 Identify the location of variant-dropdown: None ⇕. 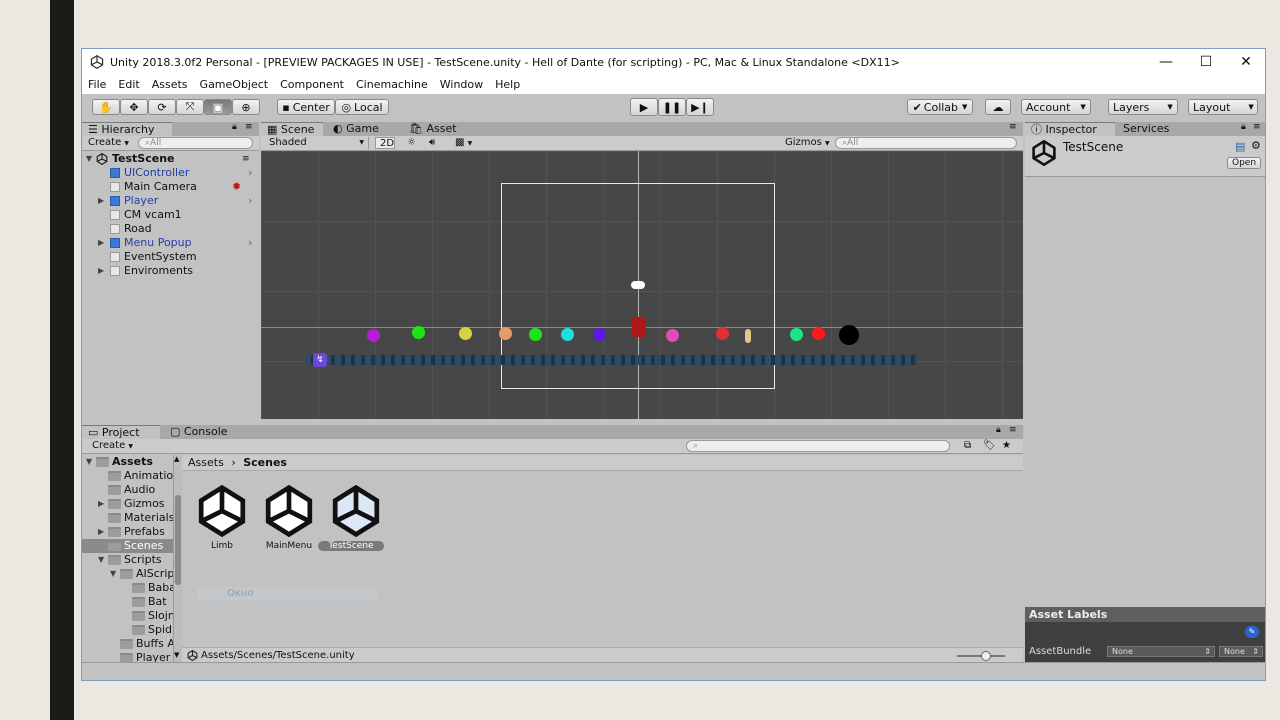
(1241, 651).